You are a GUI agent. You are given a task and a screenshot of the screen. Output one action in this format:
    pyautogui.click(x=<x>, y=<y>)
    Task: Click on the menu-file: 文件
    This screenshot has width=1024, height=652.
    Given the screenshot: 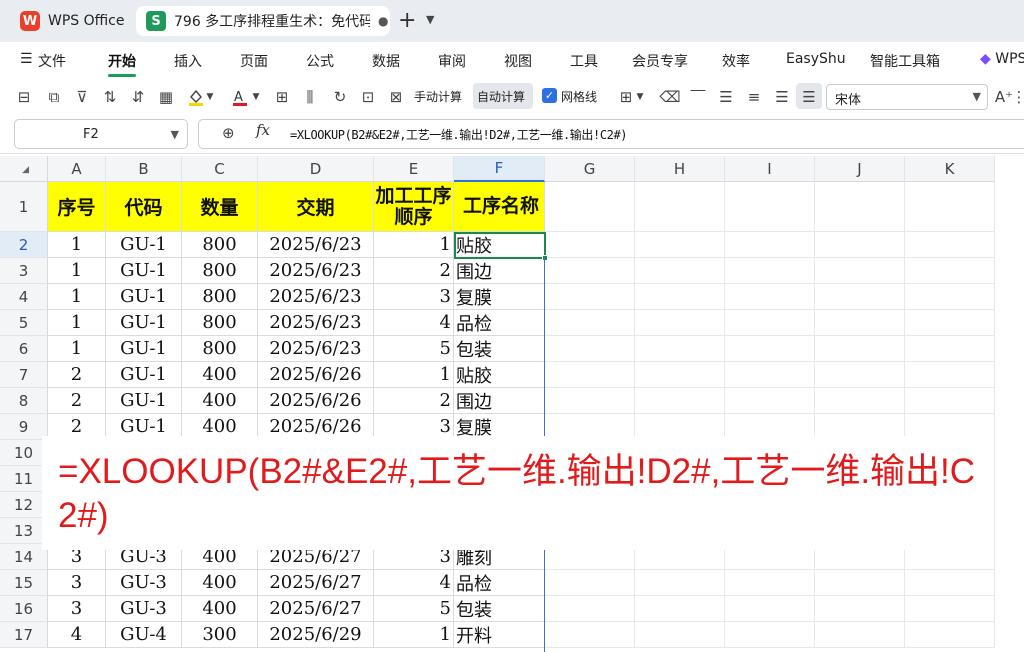 What is the action you would take?
    pyautogui.click(x=52, y=61)
    